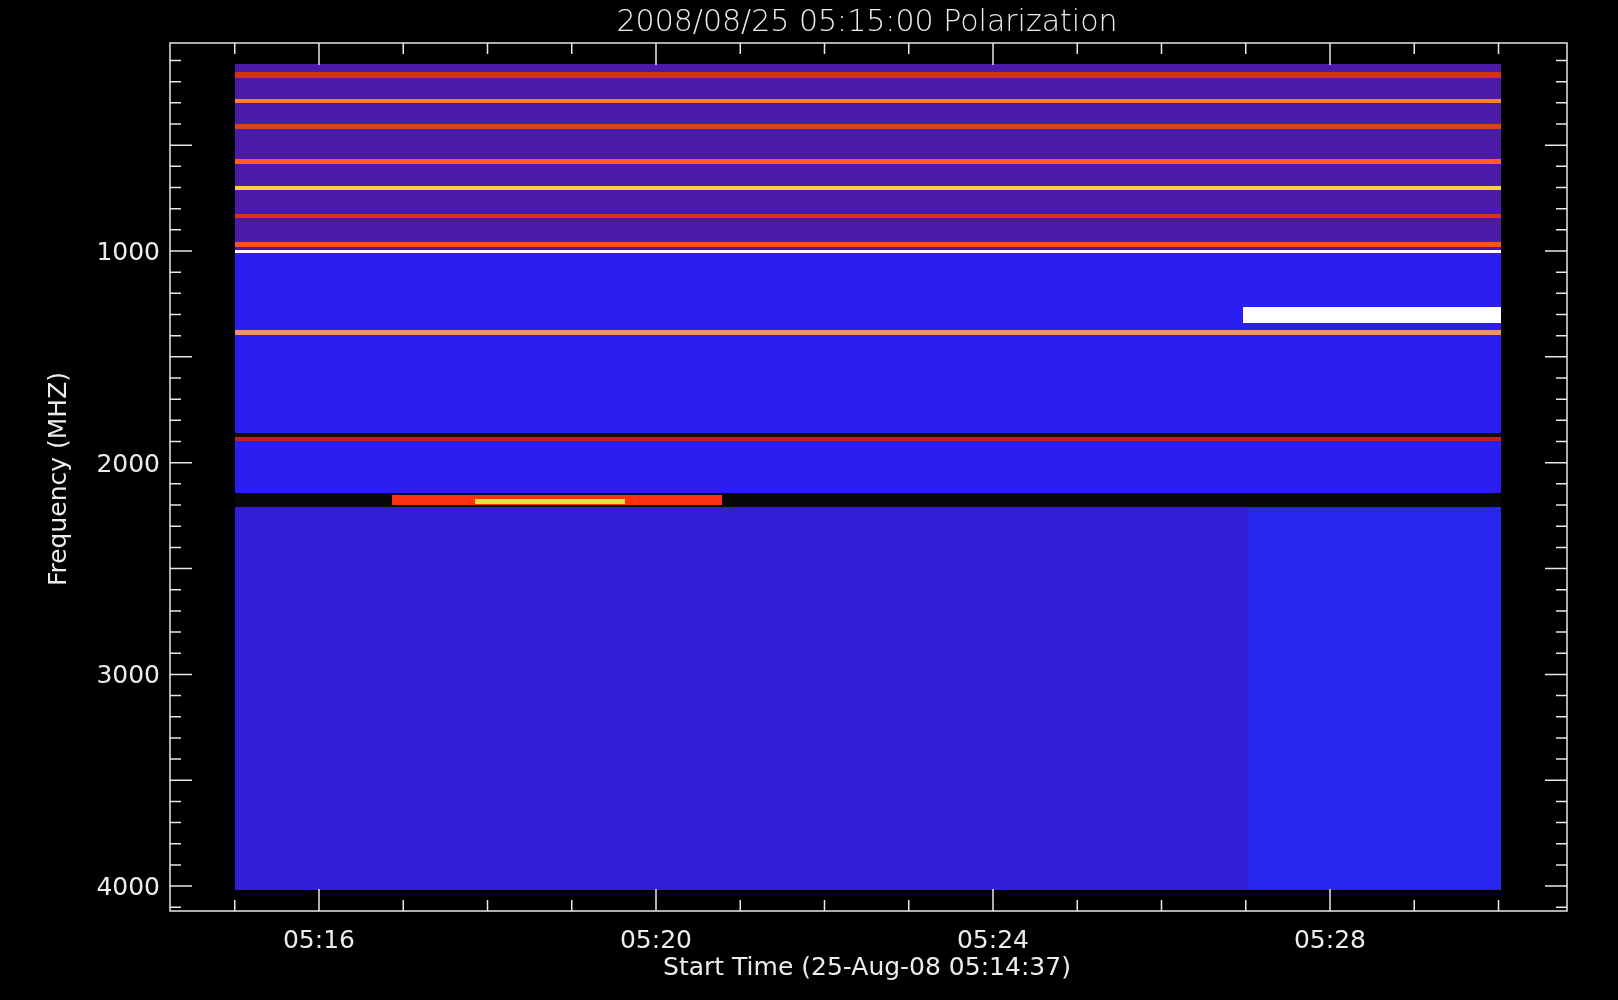  I want to click on x-axis-label: Start Time (25-Aug-08 05:14:37), so click(867, 966).